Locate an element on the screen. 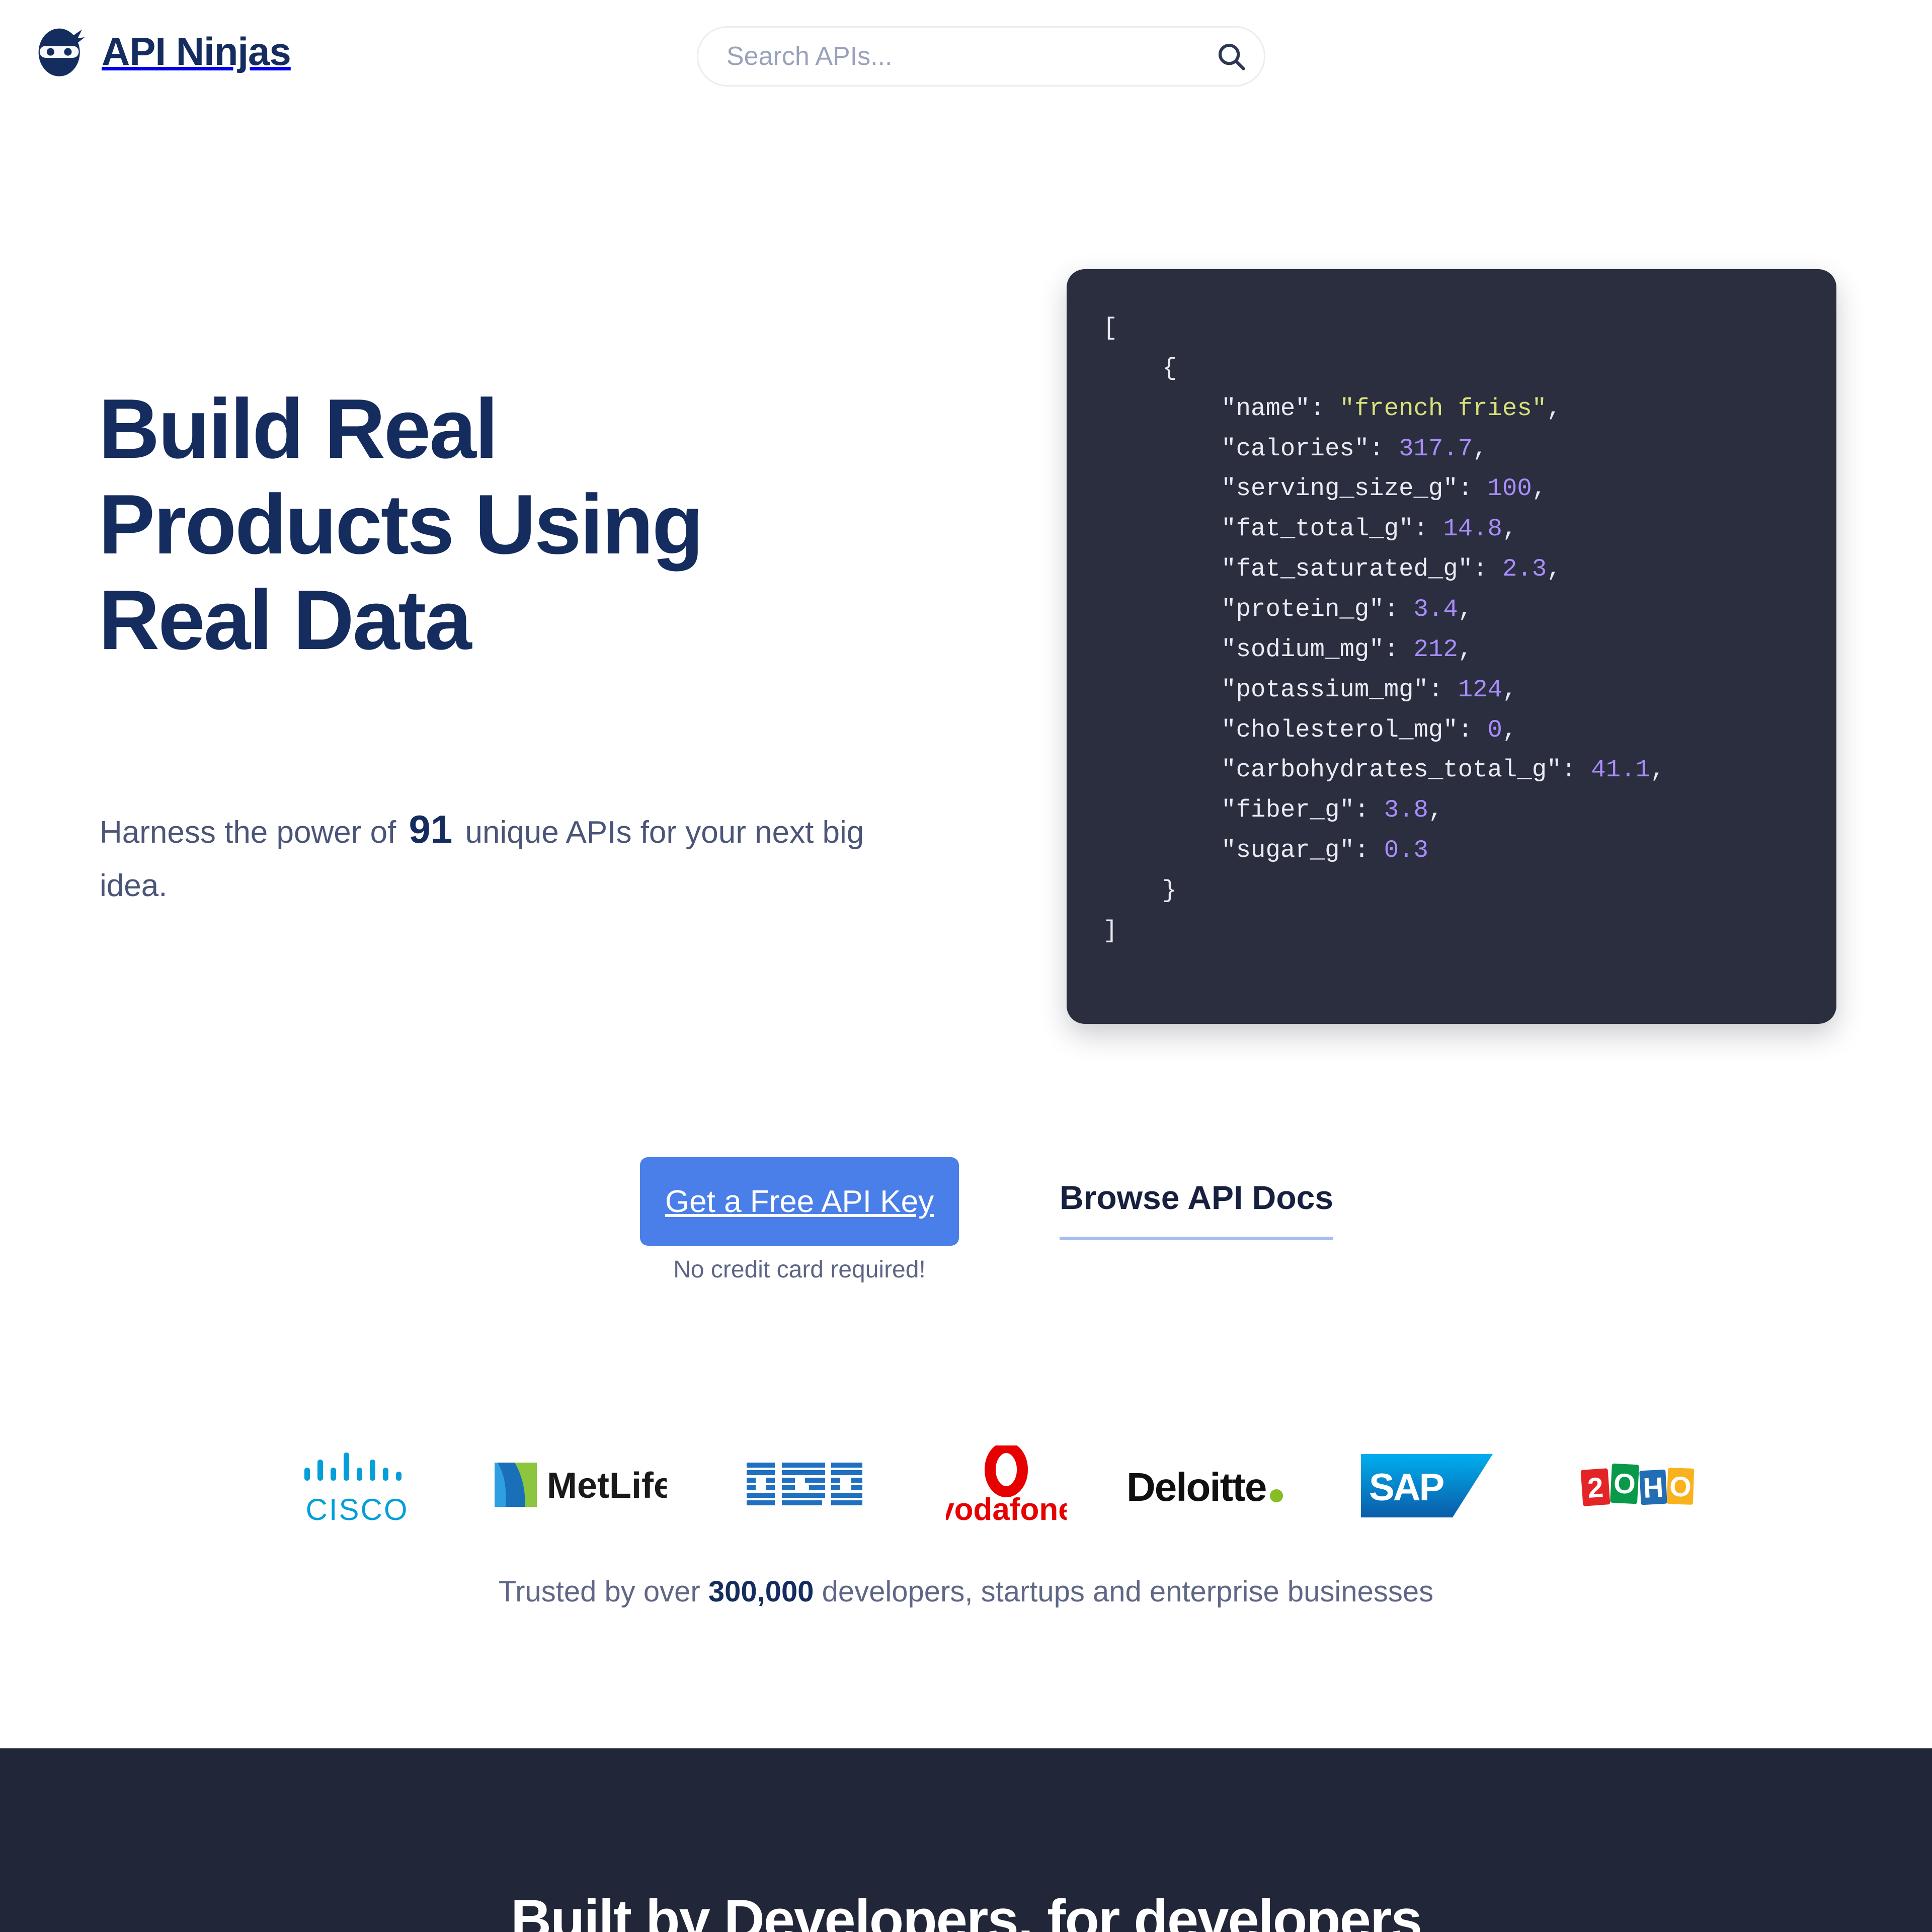  metlife-logo-icon: MetLife is located at coordinates (581, 1485).